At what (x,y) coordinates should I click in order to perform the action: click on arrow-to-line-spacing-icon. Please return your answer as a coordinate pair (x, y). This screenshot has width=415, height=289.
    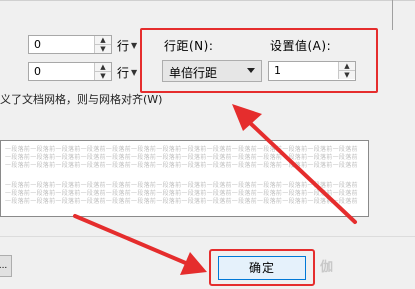
    Looking at the image, I should click on (294, 164).